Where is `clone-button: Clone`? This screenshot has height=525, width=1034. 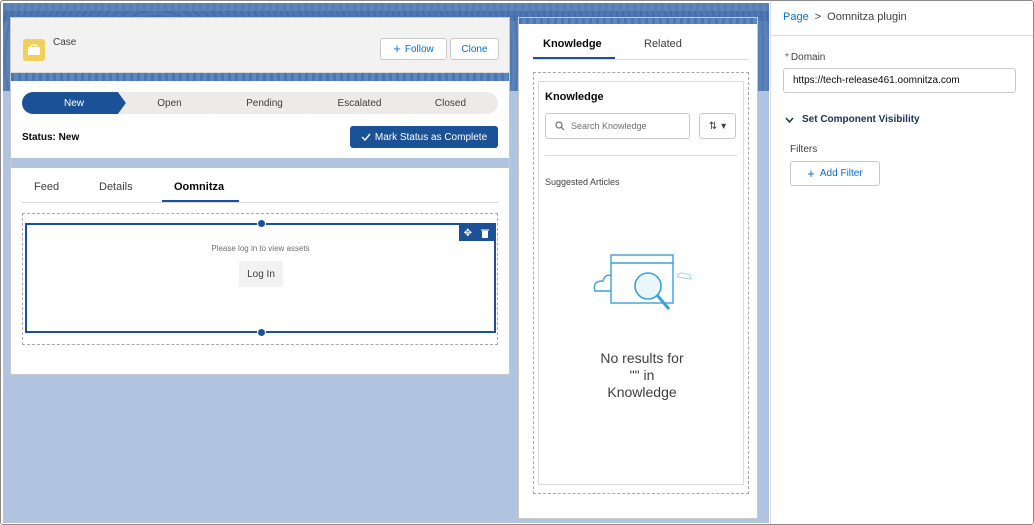 clone-button: Clone is located at coordinates (474, 49).